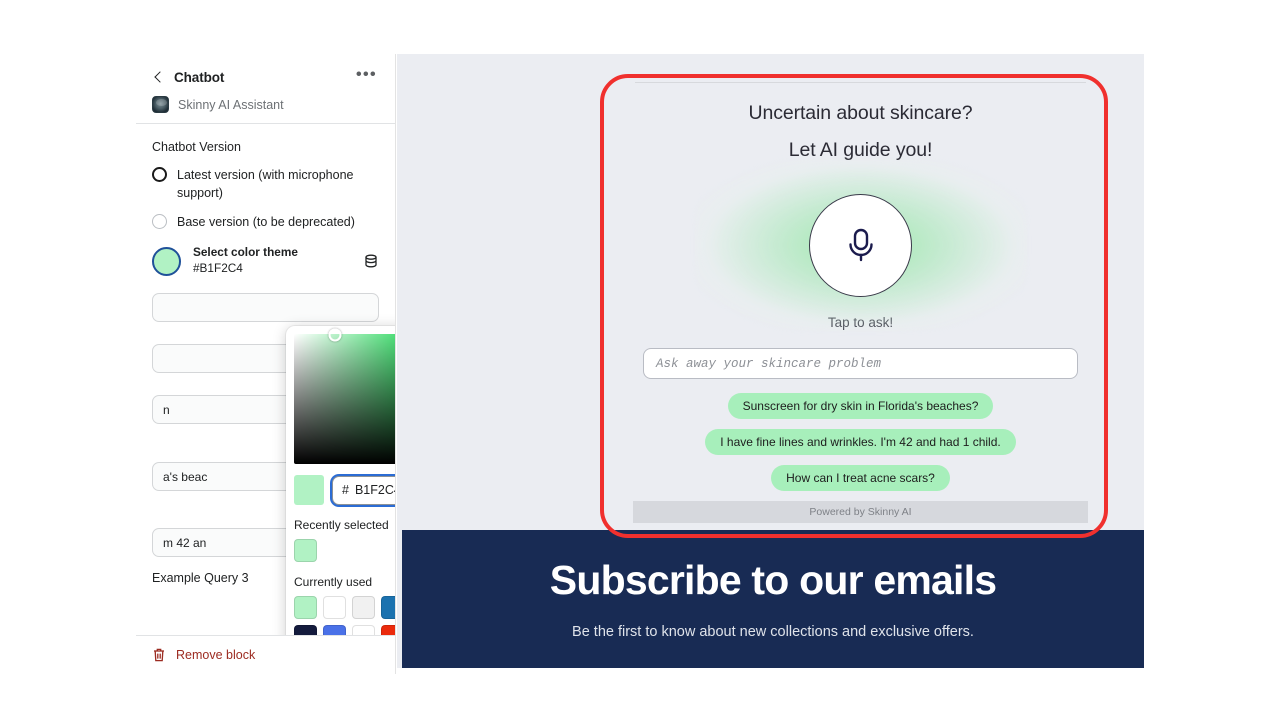  I want to click on microphone-button, so click(860, 245).